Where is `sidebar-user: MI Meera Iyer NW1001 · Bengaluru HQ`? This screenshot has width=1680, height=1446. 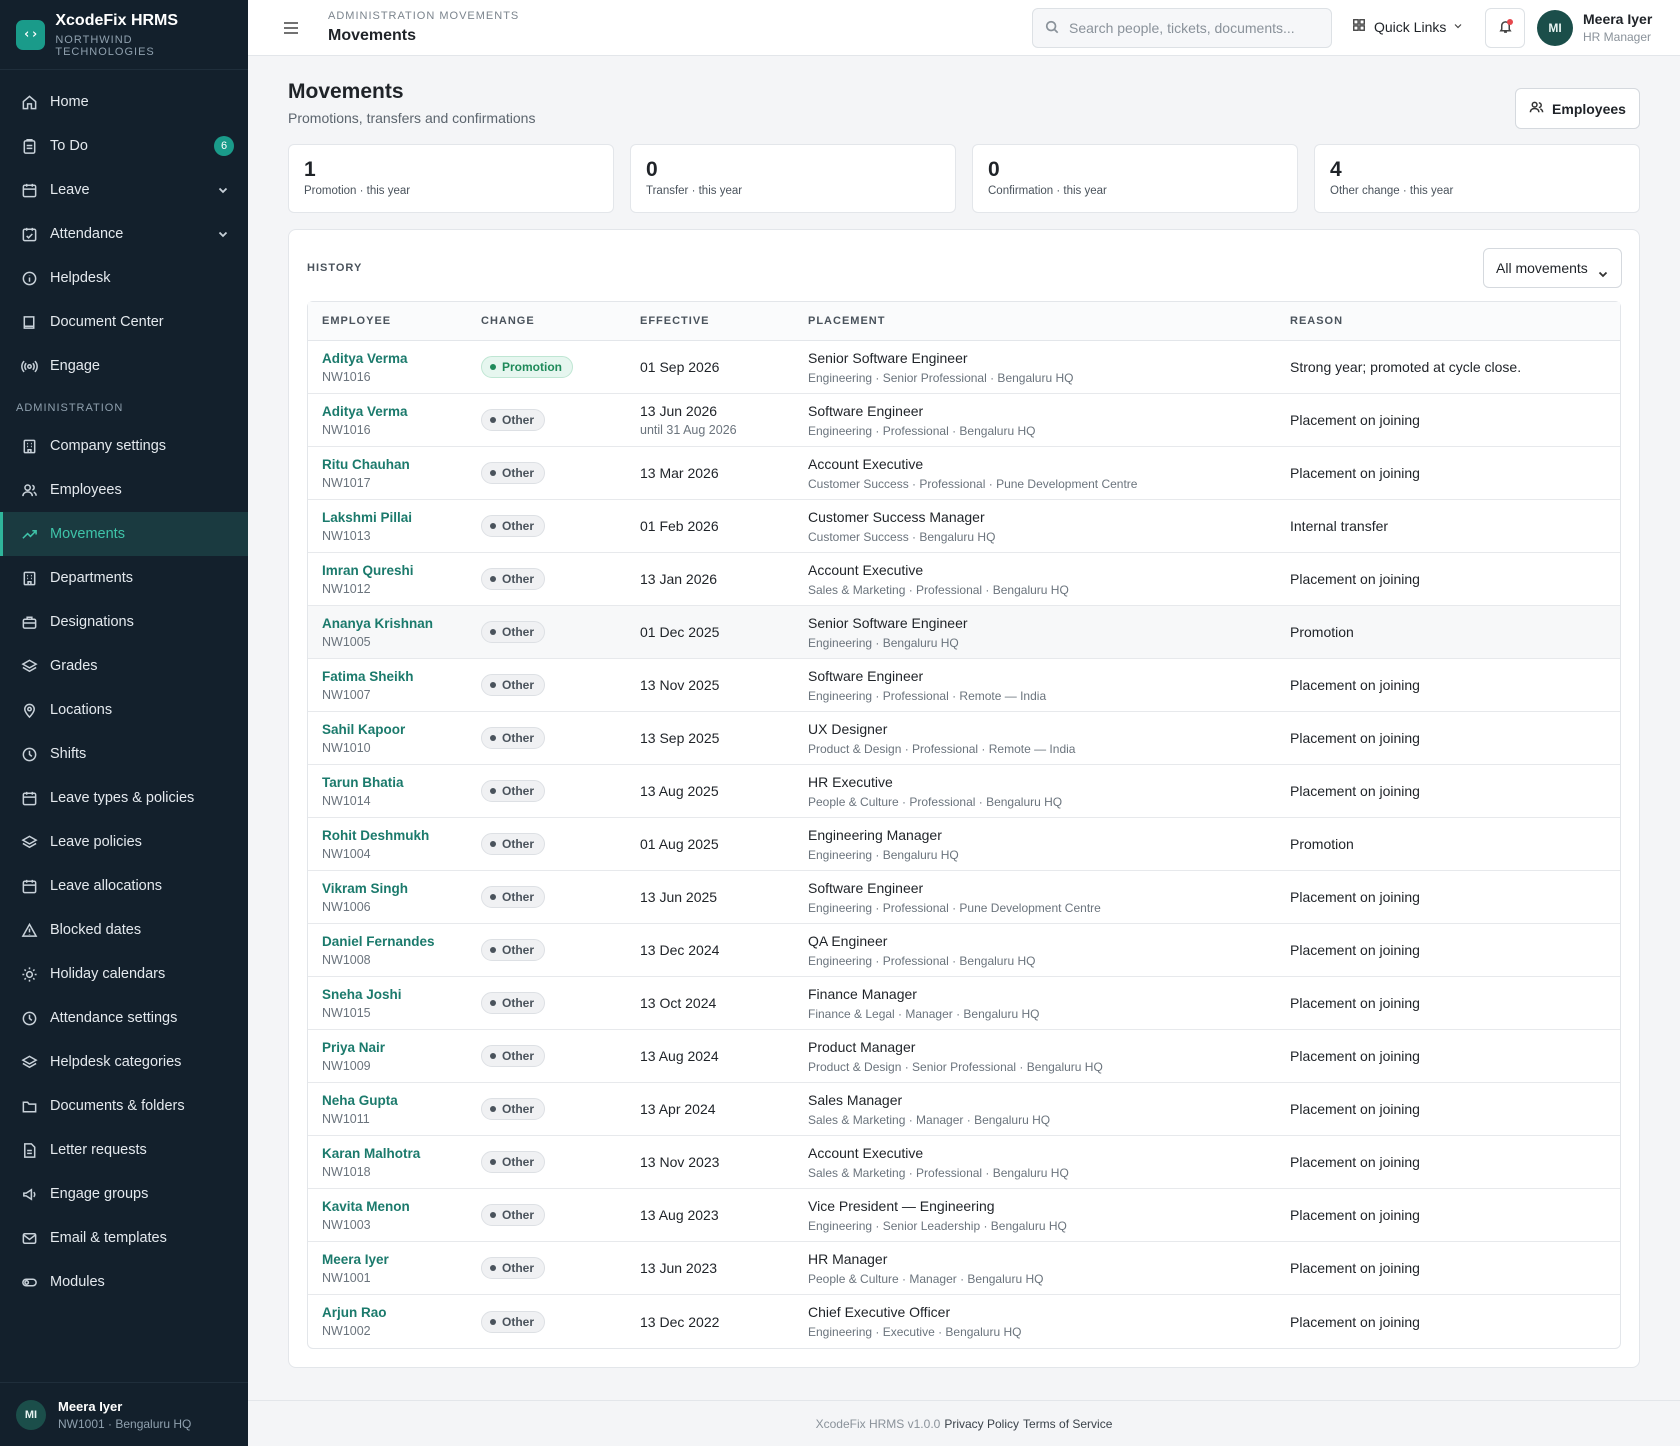
sidebar-user: MI Meera Iyer NW1001 · Bengaluru HQ is located at coordinates (124, 1414).